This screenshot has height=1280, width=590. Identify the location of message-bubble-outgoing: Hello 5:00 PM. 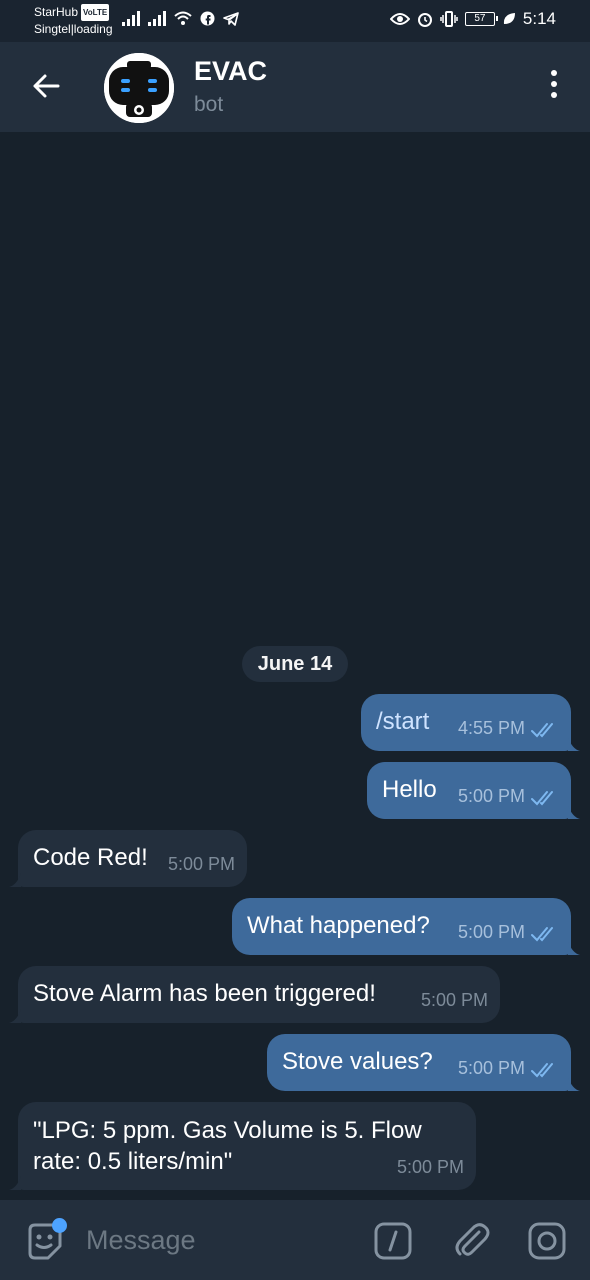
(473, 790).